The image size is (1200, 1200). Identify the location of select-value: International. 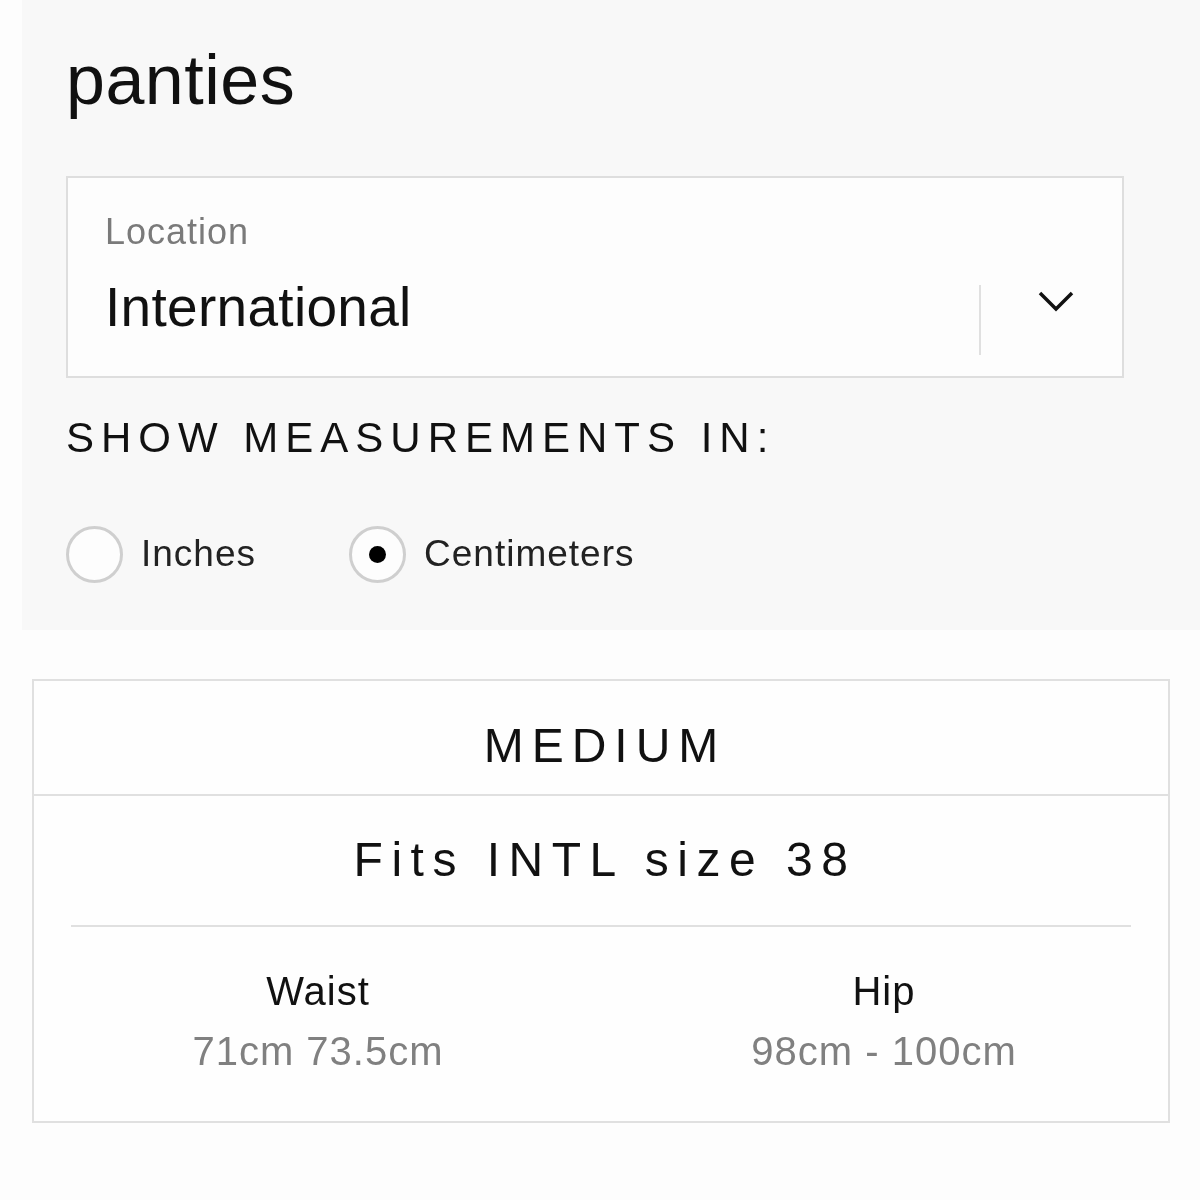
(258, 307).